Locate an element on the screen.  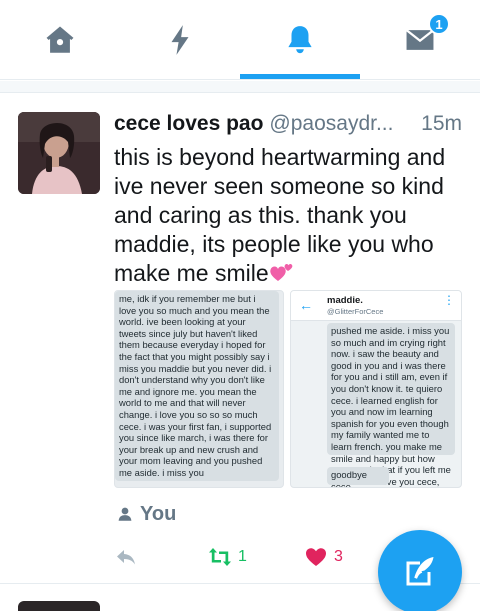
dm-name: maddie. is located at coordinates (345, 300).